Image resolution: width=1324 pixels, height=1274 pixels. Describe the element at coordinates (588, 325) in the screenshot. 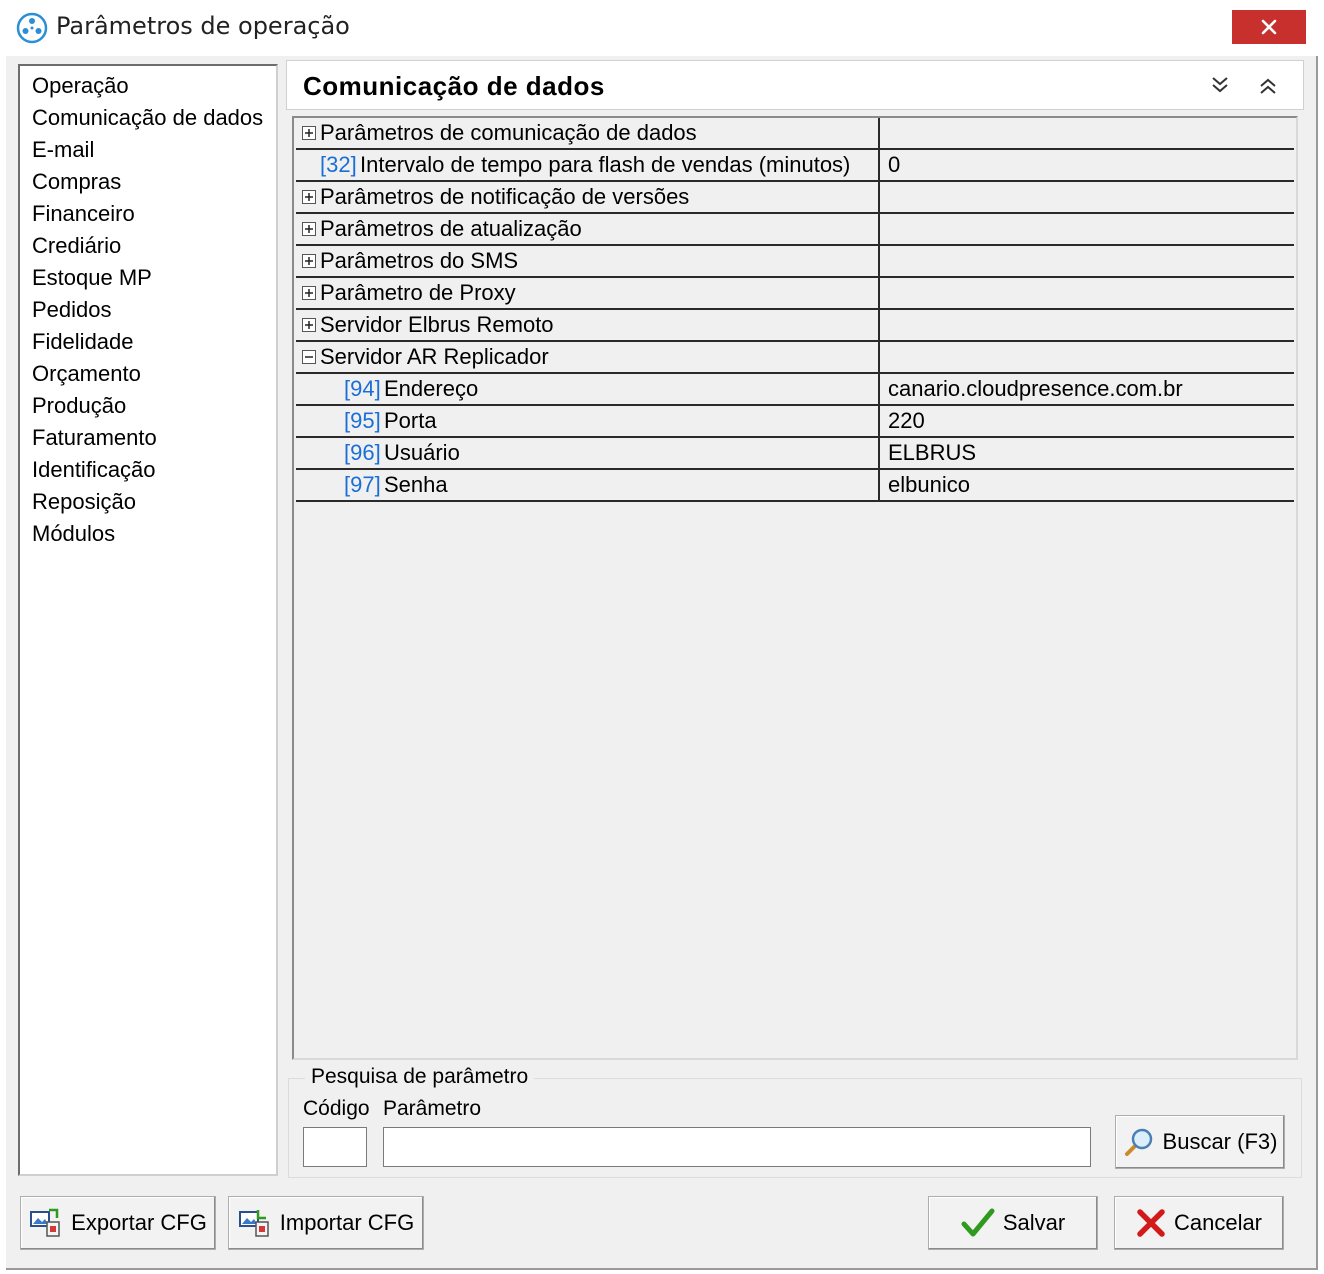

I see `parameter-name-cell: Servidor Elbrus Remoto` at that location.